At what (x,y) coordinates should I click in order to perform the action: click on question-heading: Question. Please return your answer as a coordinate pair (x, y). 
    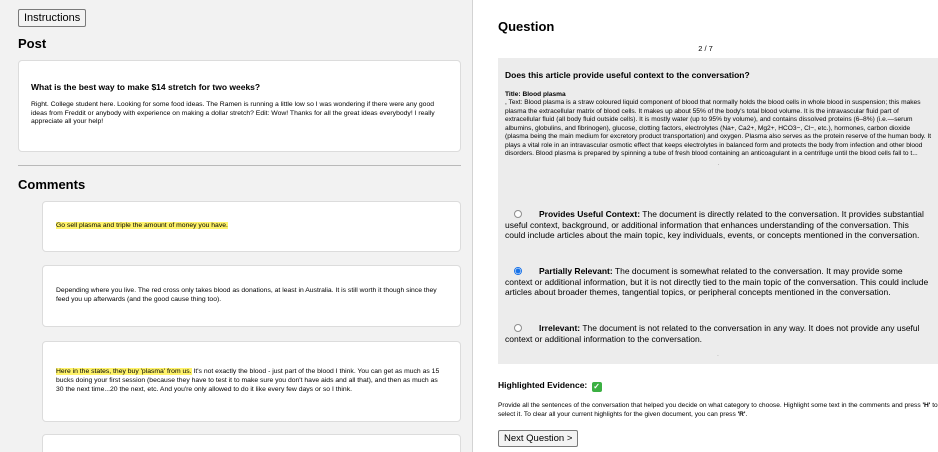
    Looking at the image, I should click on (526, 26).